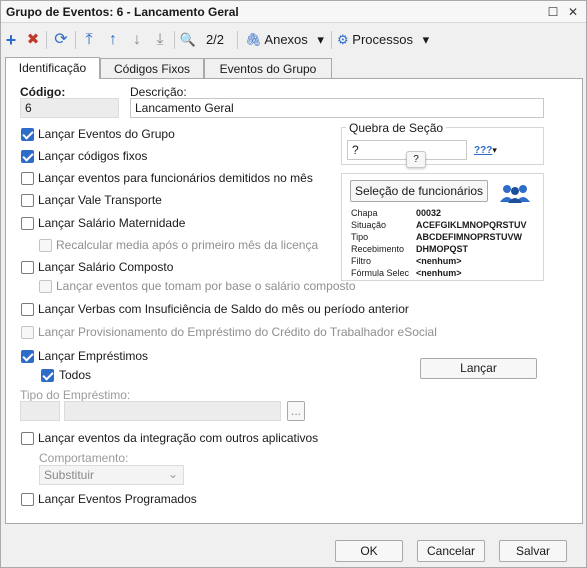 The height and width of the screenshot is (568, 587). I want to click on selecao-funcionarios-button: Seleção de funcionários, so click(419, 191).